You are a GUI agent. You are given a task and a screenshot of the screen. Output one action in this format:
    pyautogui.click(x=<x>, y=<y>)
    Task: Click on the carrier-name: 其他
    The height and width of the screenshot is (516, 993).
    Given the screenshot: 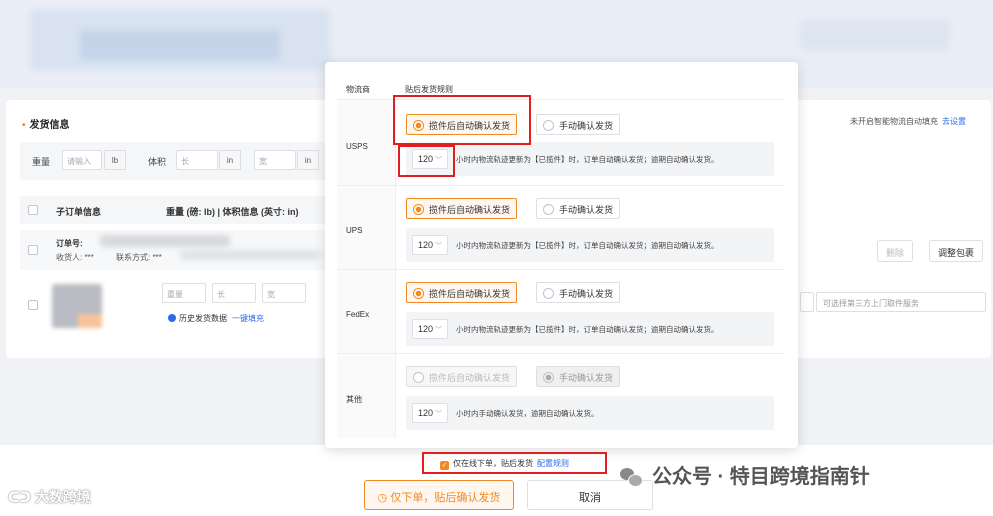 What is the action you would take?
    pyautogui.click(x=354, y=399)
    